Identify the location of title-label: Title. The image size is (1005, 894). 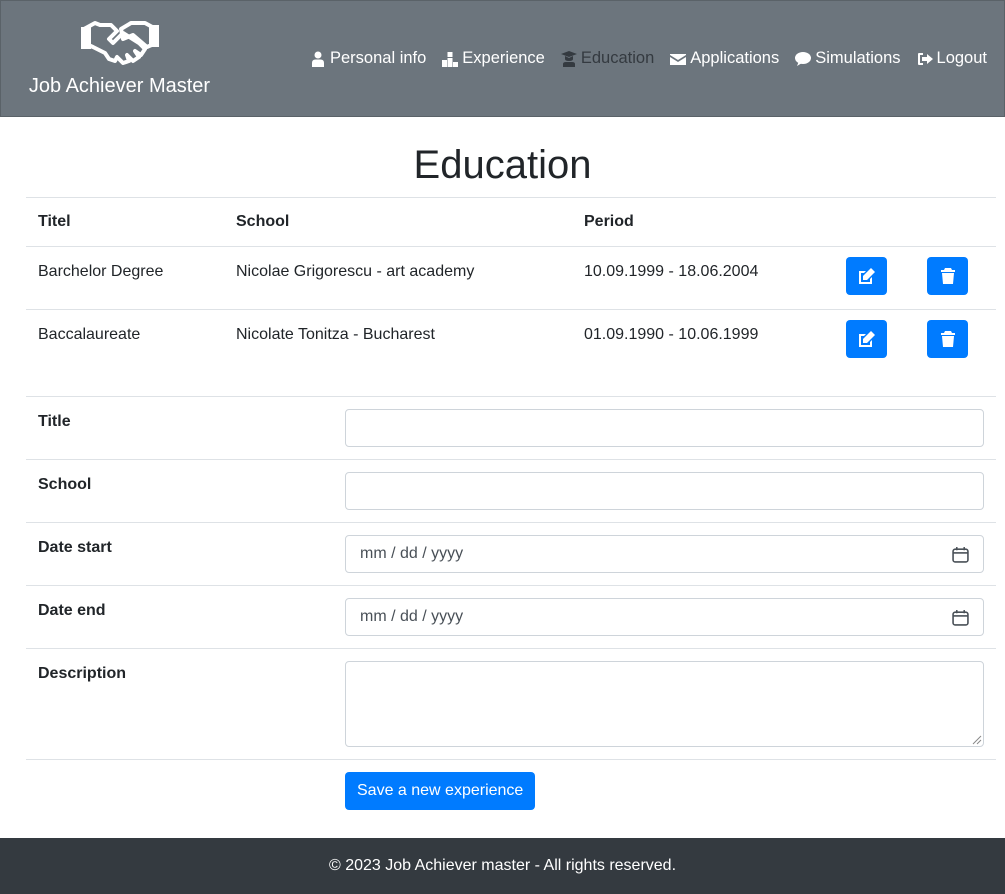
(54, 421).